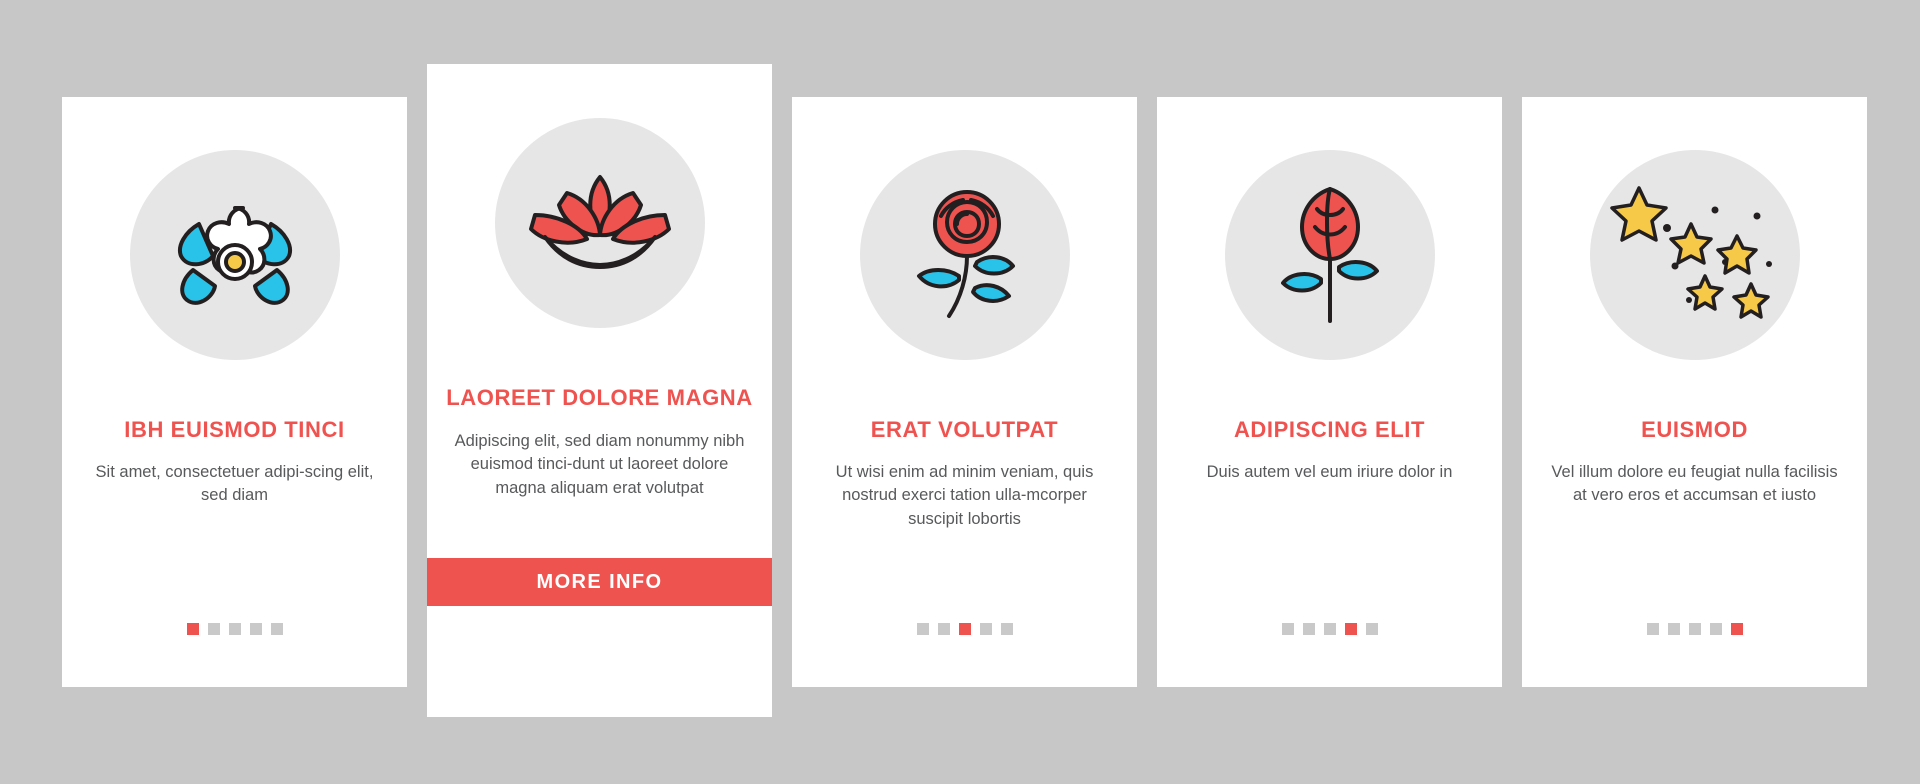 Image resolution: width=1920 pixels, height=784 pixels. Describe the element at coordinates (599, 582) in the screenshot. I see `more-info-button: MORE INFO` at that location.